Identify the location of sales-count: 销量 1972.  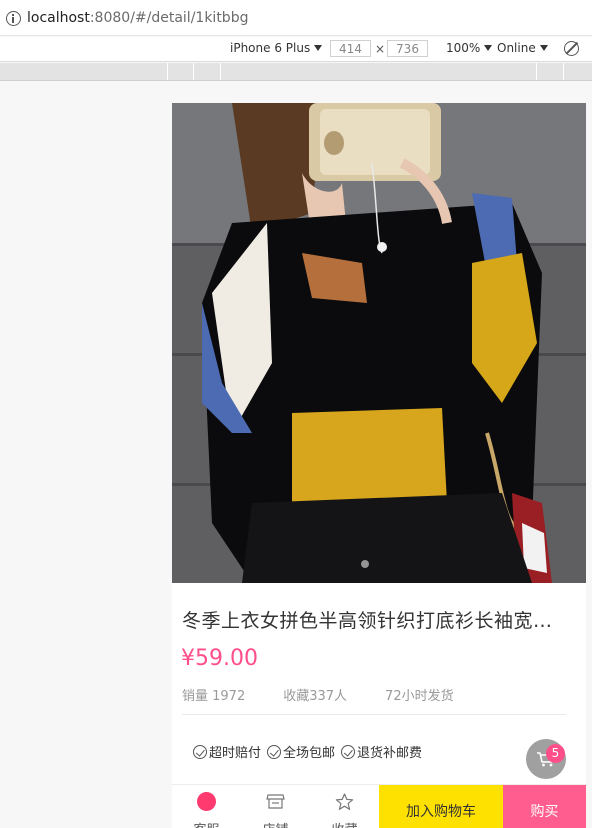
(214, 696).